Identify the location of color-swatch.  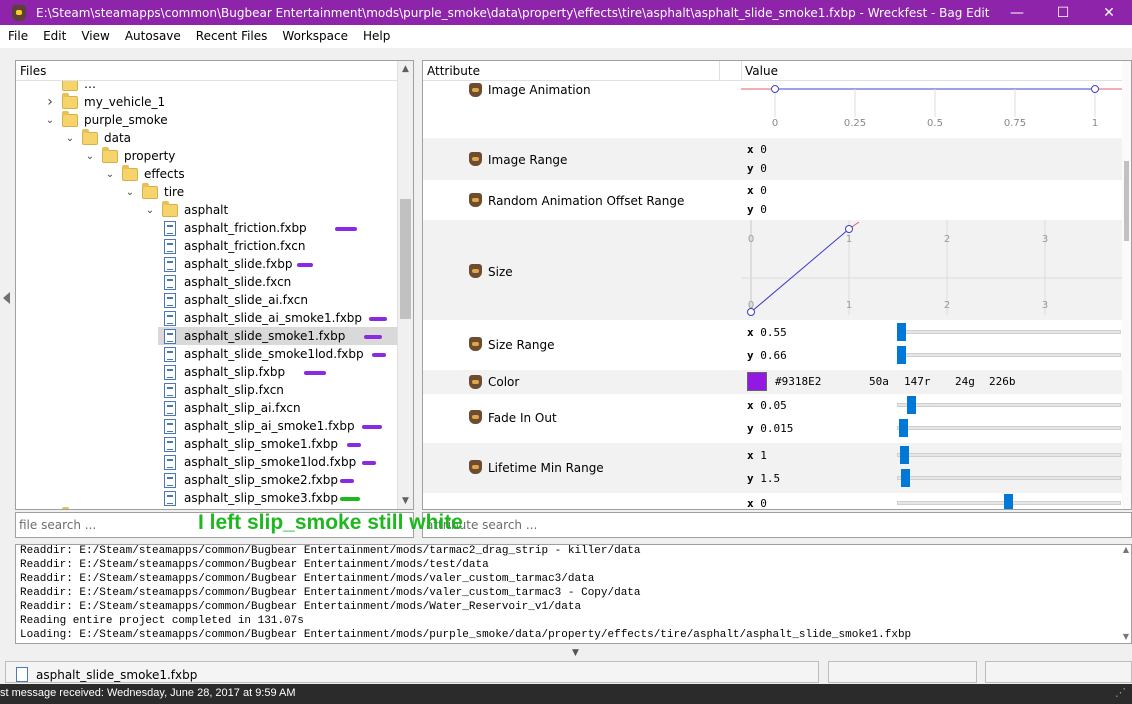
(757, 381).